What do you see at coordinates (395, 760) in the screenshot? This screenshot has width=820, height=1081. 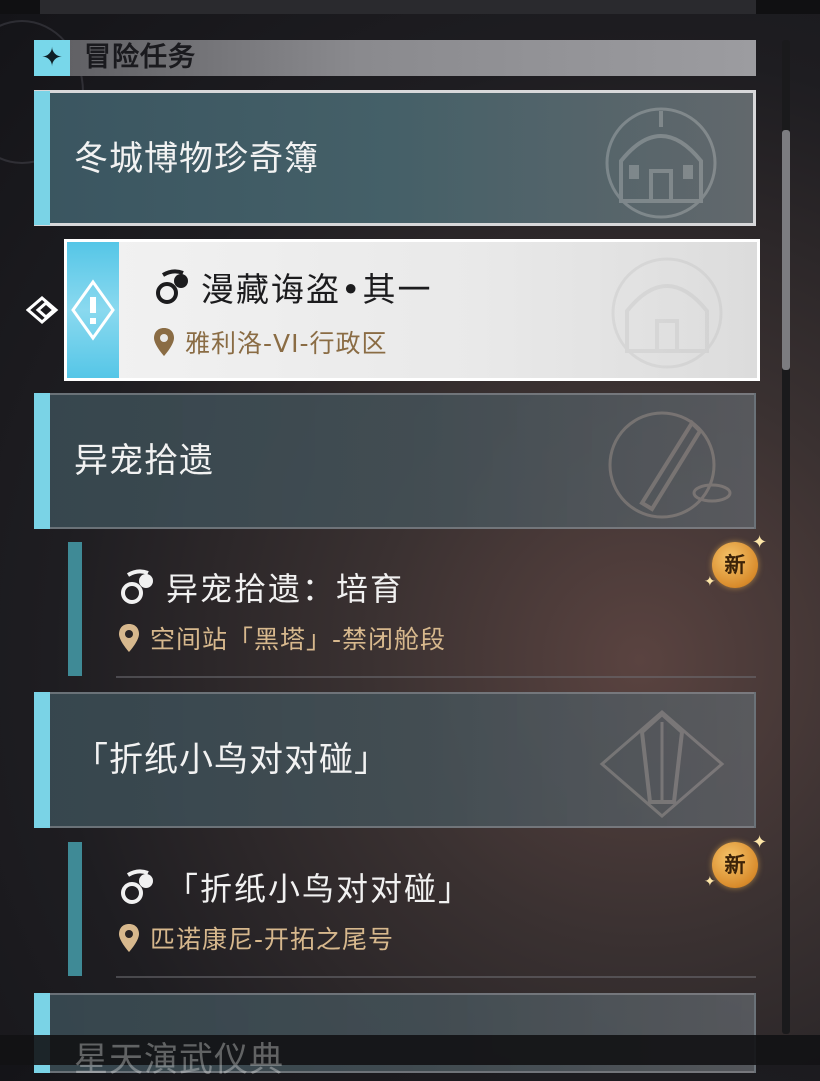 I see `category-paper-bird: 「折纸小鸟对对碰」` at bounding box center [395, 760].